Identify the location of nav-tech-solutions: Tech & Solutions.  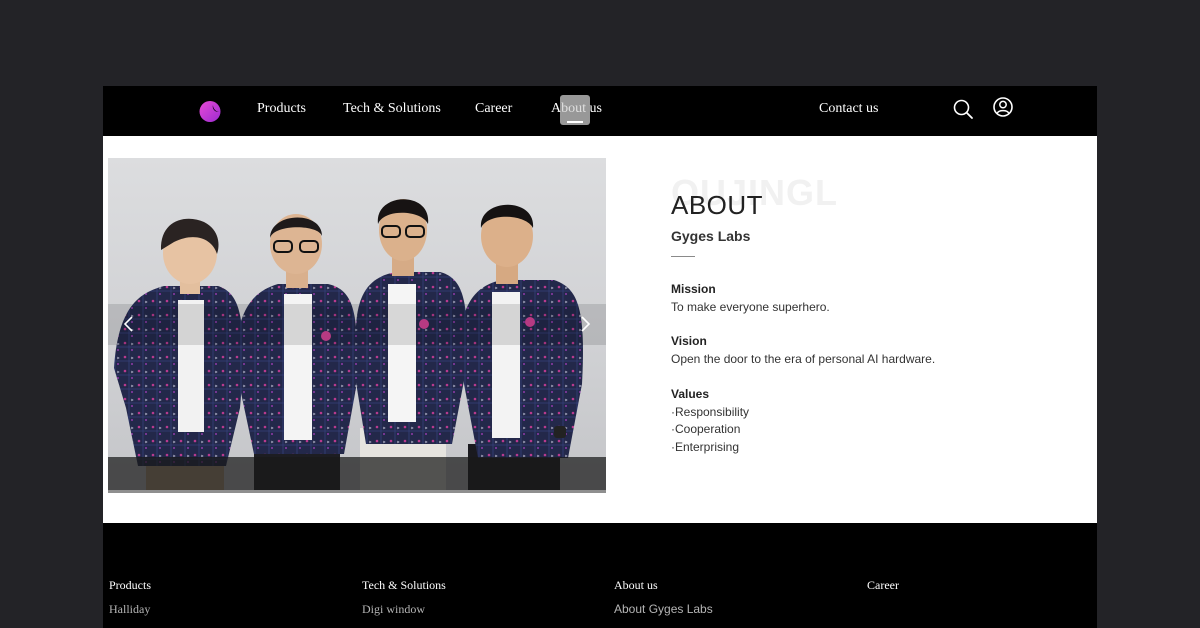
(392, 109).